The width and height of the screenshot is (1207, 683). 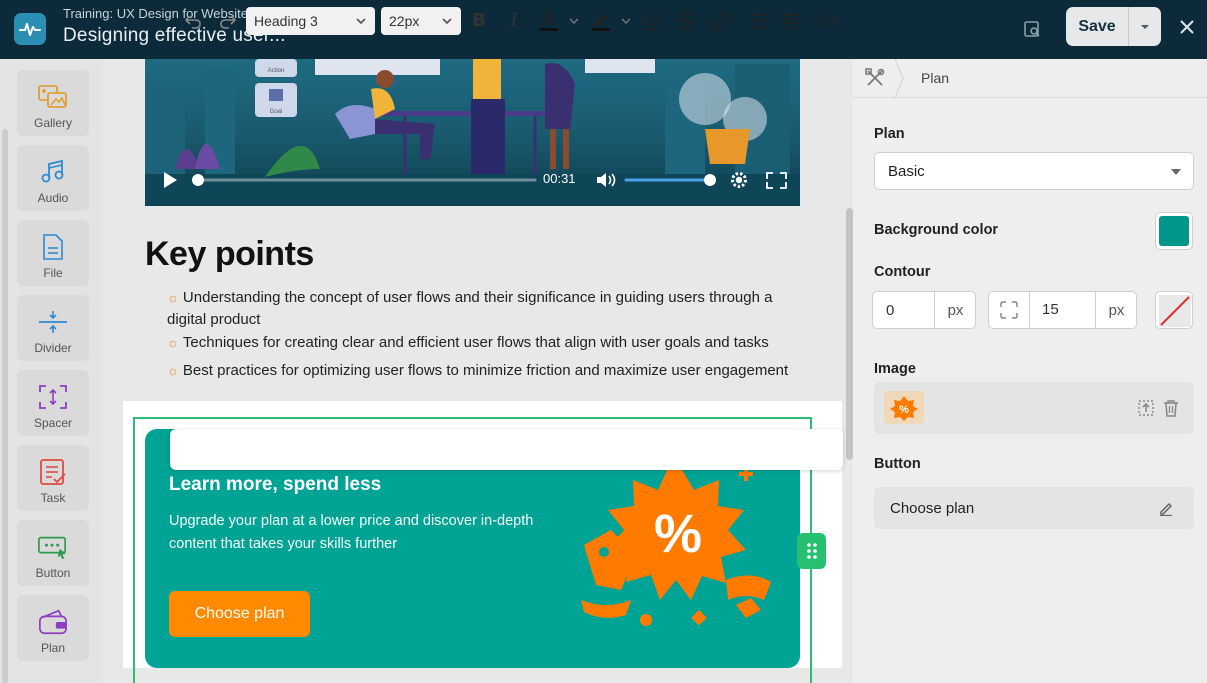 What do you see at coordinates (53, 478) in the screenshot?
I see `sidebar-item-task: Task` at bounding box center [53, 478].